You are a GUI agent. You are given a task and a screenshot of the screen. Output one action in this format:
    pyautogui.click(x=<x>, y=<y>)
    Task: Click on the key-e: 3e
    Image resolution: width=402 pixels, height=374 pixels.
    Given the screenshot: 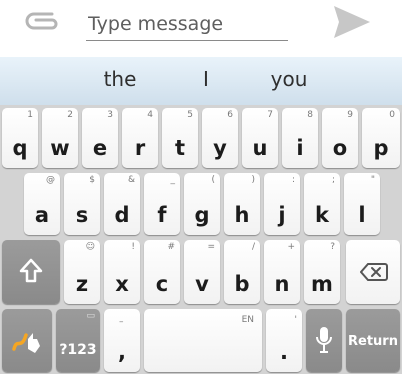 What is the action you would take?
    pyautogui.click(x=100, y=138)
    